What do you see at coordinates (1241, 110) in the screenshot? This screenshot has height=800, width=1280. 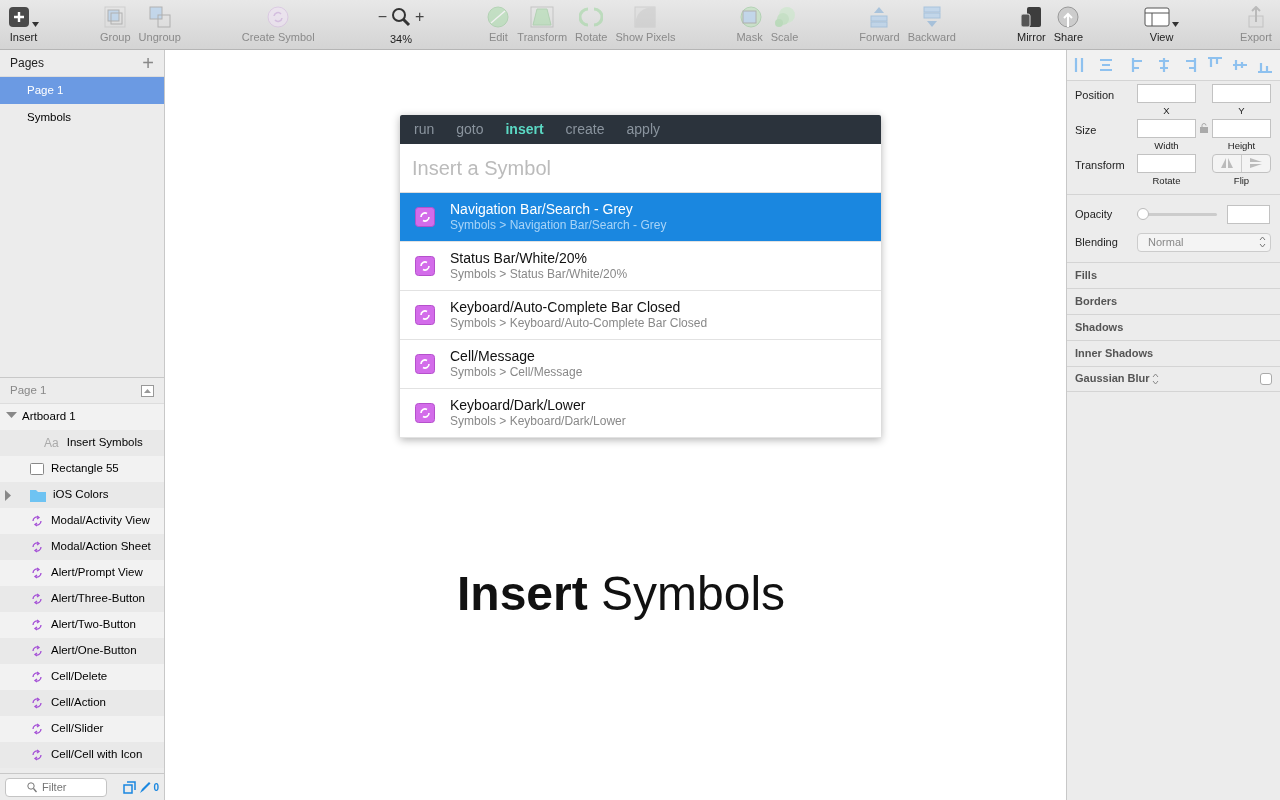 I see `field-caption: Y` at bounding box center [1241, 110].